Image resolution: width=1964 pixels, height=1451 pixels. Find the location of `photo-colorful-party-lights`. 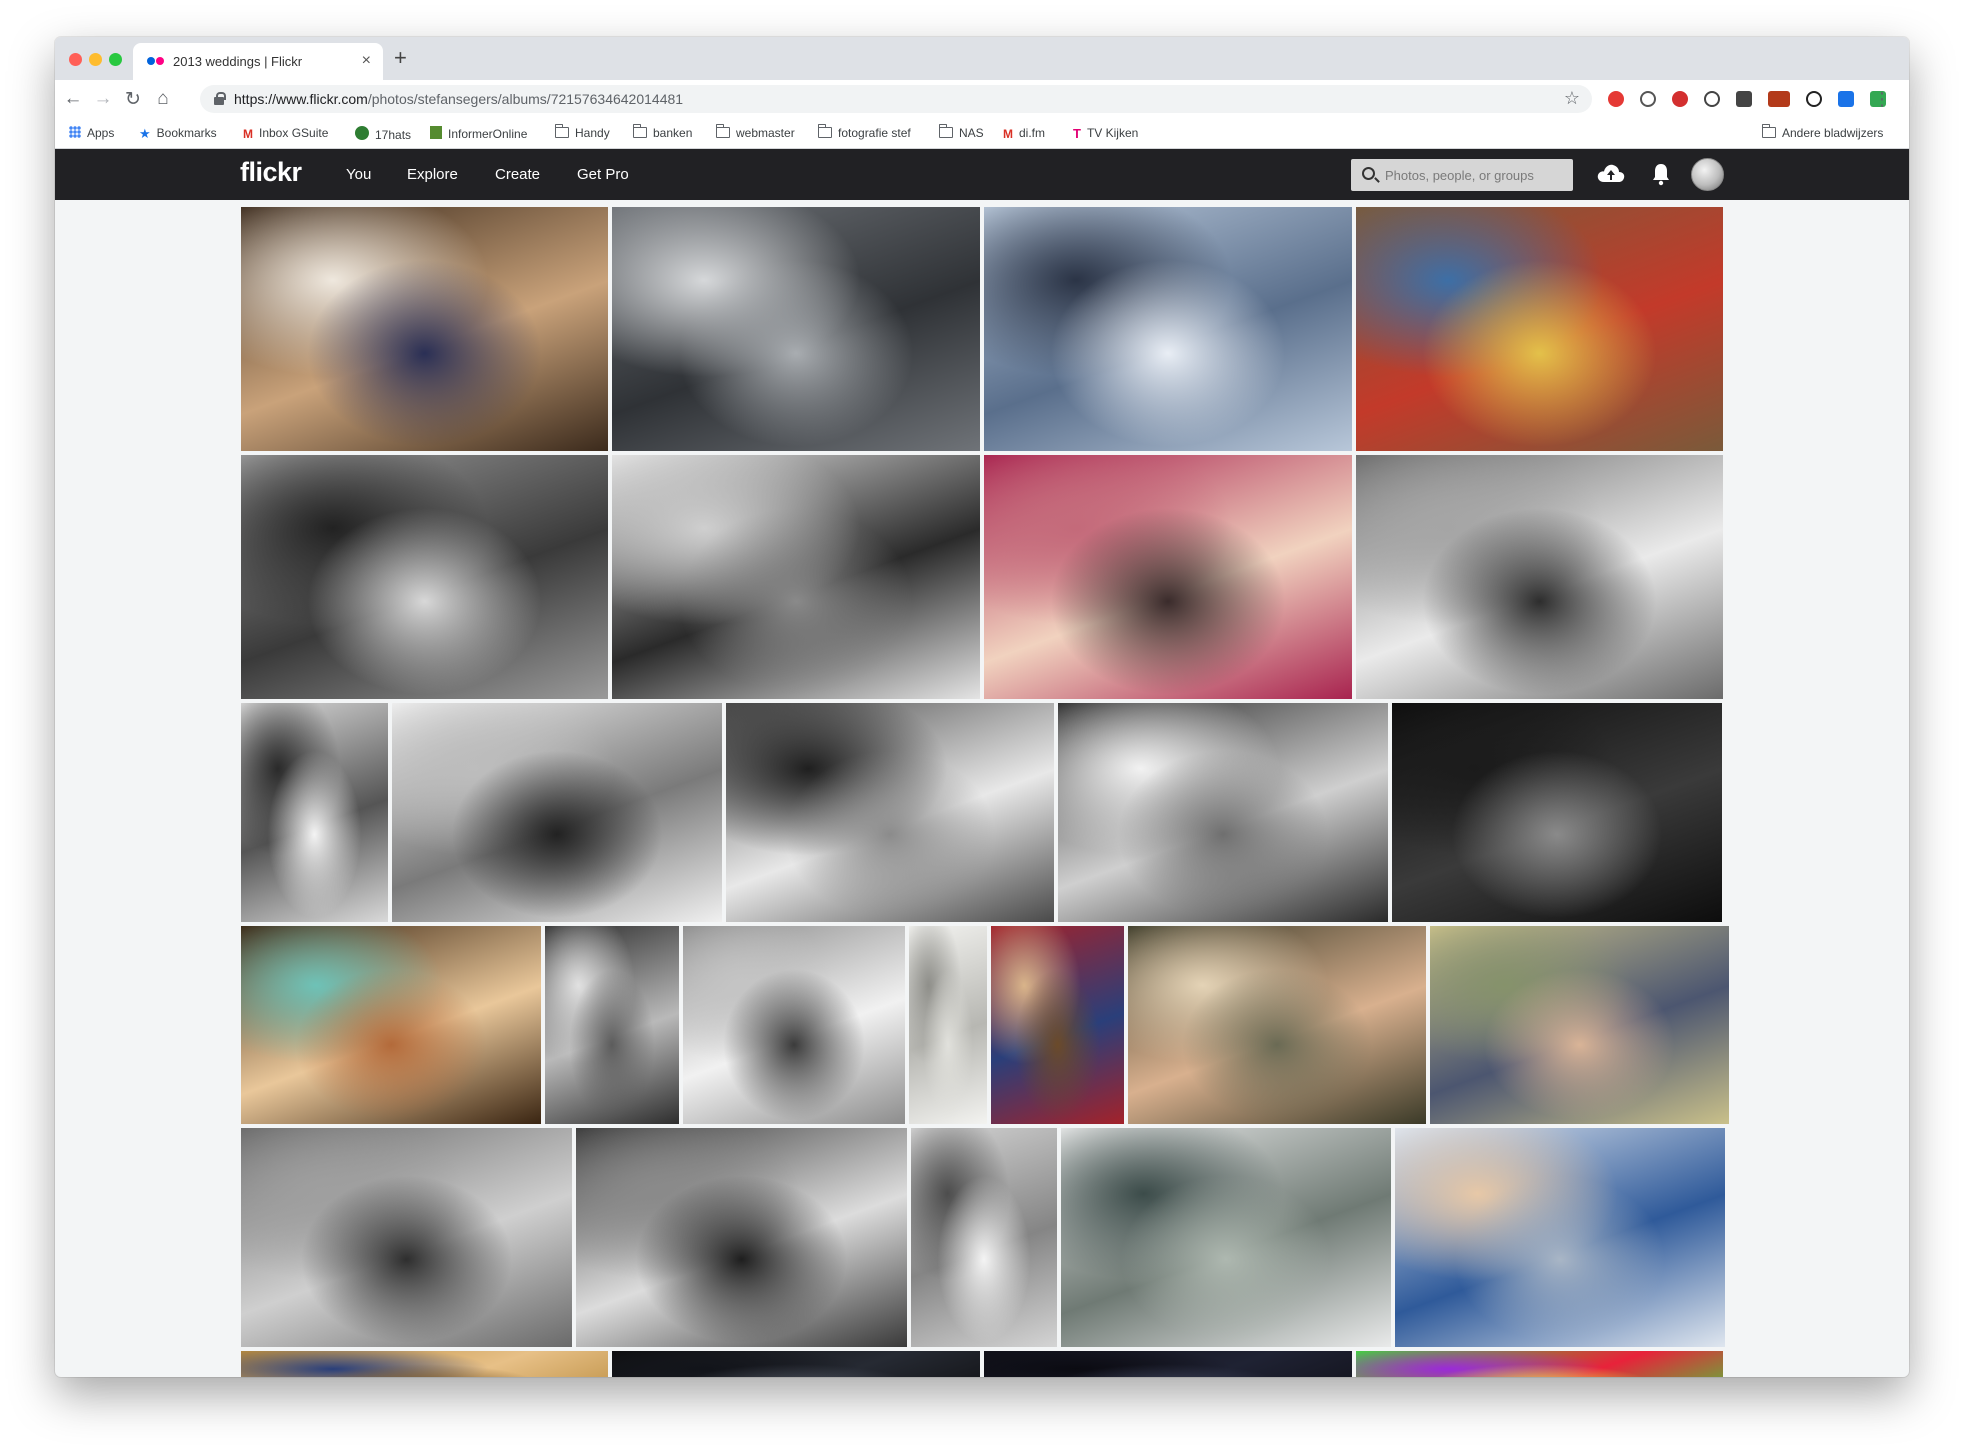

photo-colorful-party-lights is located at coordinates (1539, 1364).